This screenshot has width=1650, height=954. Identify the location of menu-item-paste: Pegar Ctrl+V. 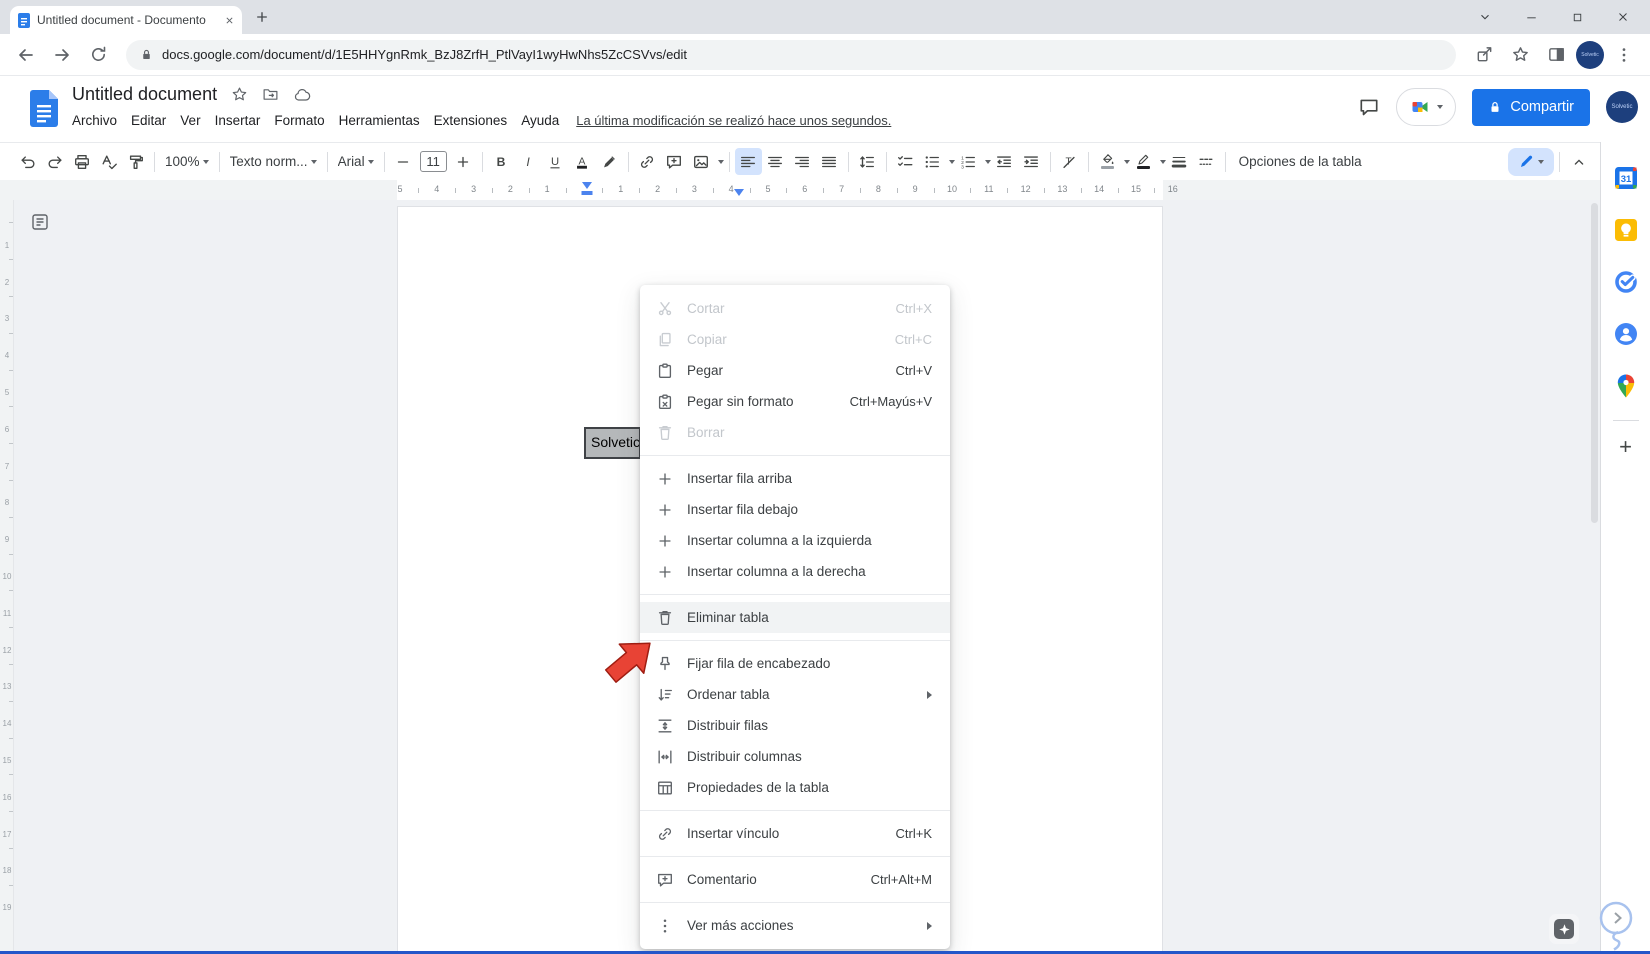
(795, 370).